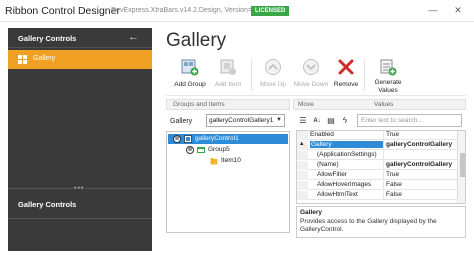 This screenshot has height=261, width=474. What do you see at coordinates (377, 185) in the screenshot?
I see `property-row: AllowHoverImages False` at bounding box center [377, 185].